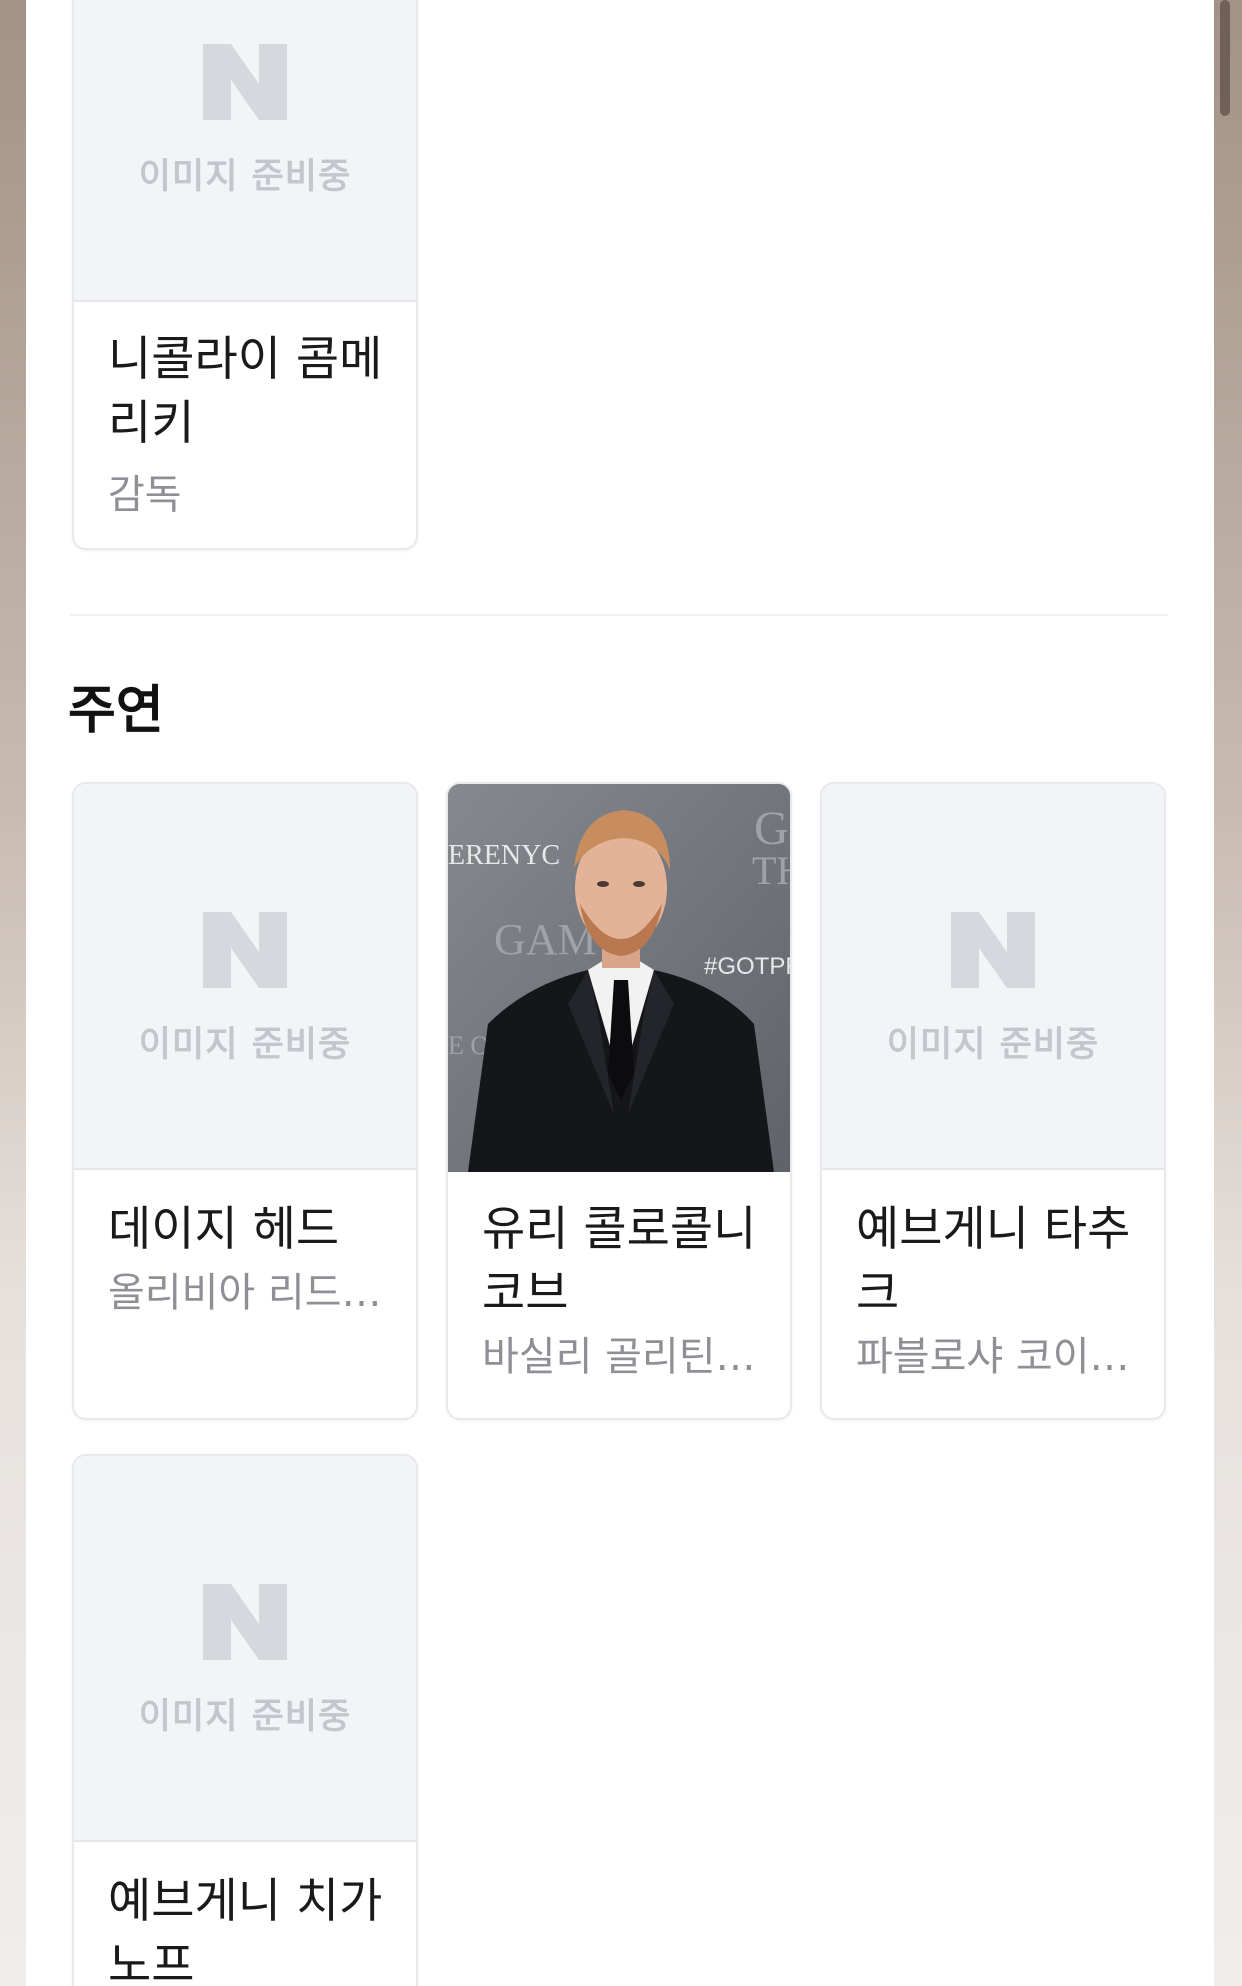 This screenshot has width=1242, height=1986. What do you see at coordinates (993, 1261) in the screenshot?
I see `person-name: 예브게니 타추크` at bounding box center [993, 1261].